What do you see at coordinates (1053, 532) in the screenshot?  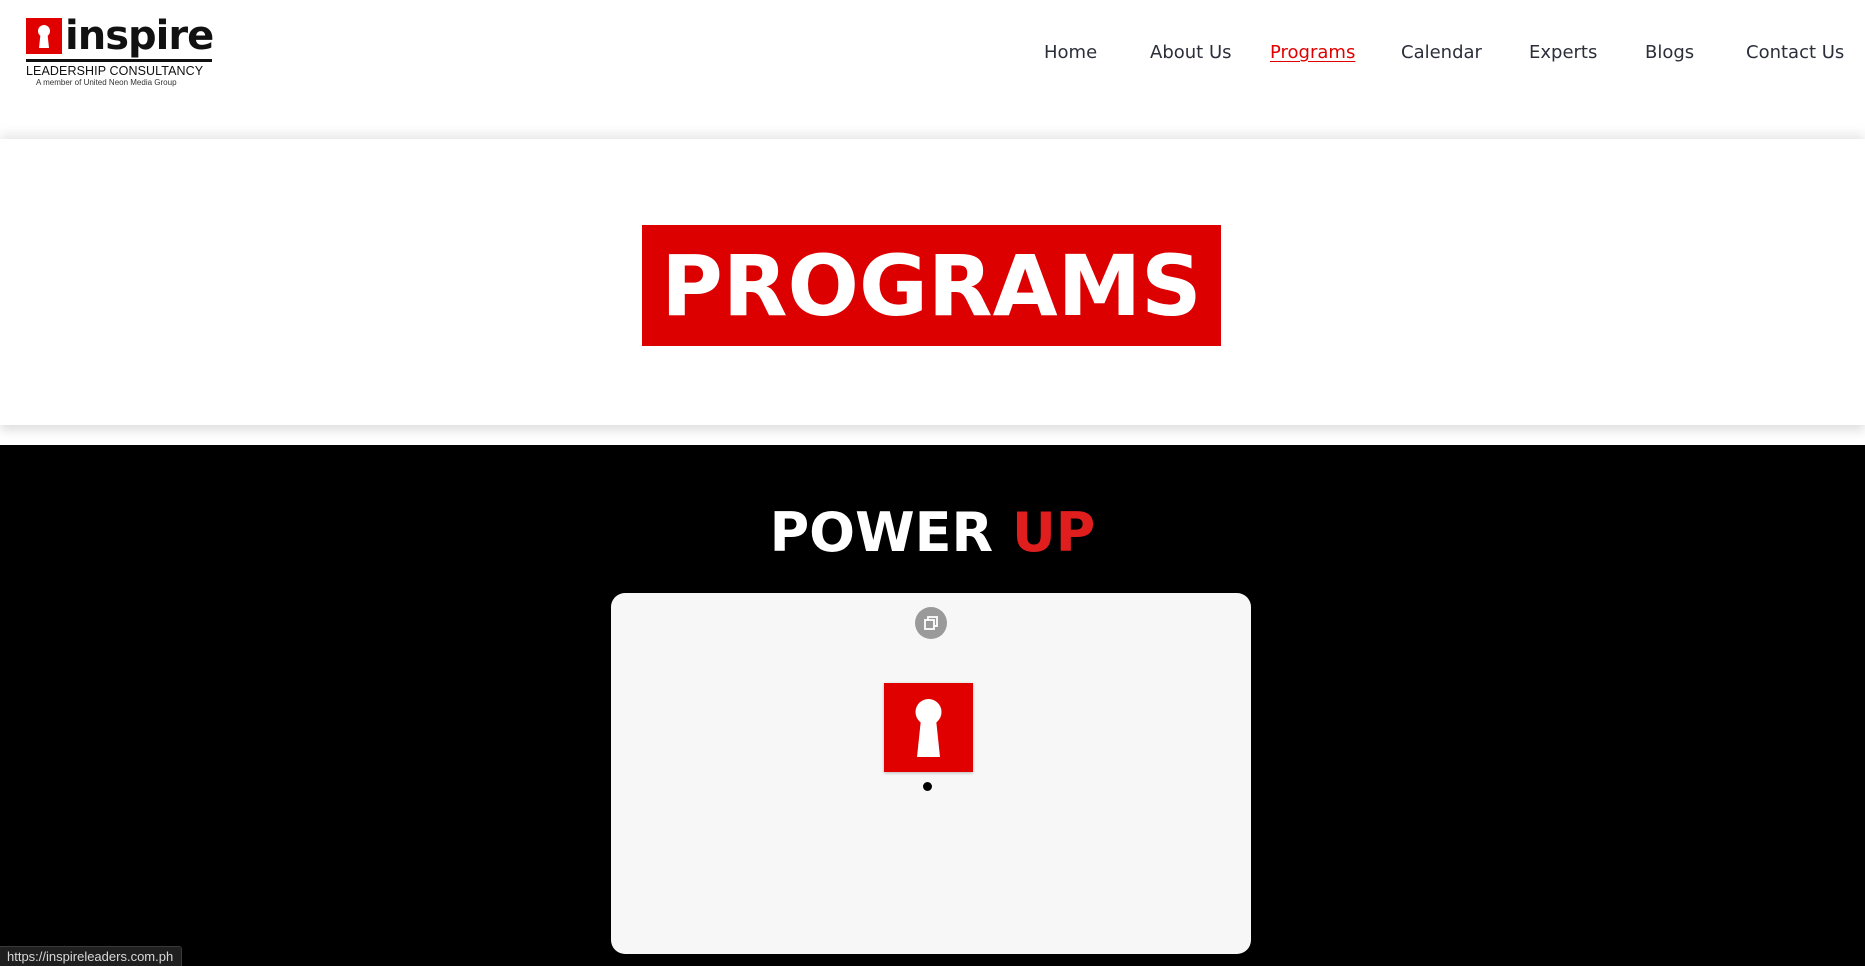 I see `section-heading-accent: UP` at bounding box center [1053, 532].